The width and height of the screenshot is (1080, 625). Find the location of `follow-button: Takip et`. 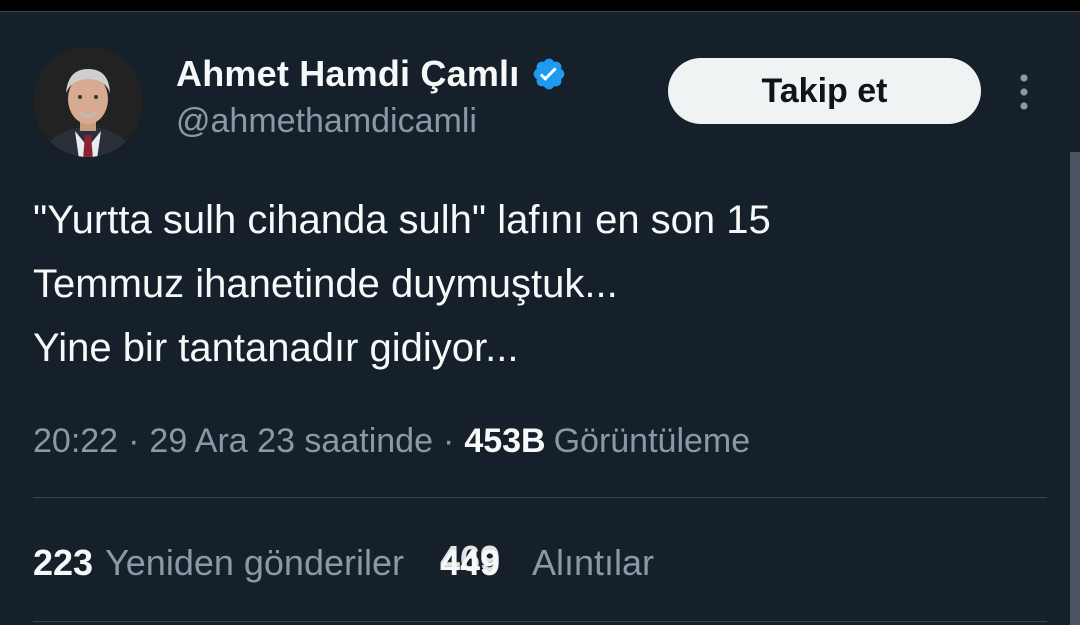

follow-button: Takip et is located at coordinates (824, 91).